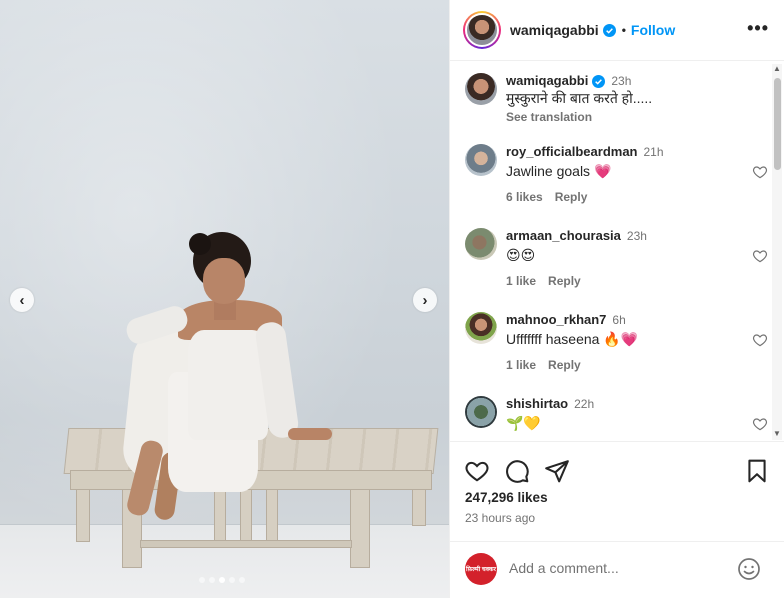  I want to click on comment-text: 🌱💛, so click(523, 423).